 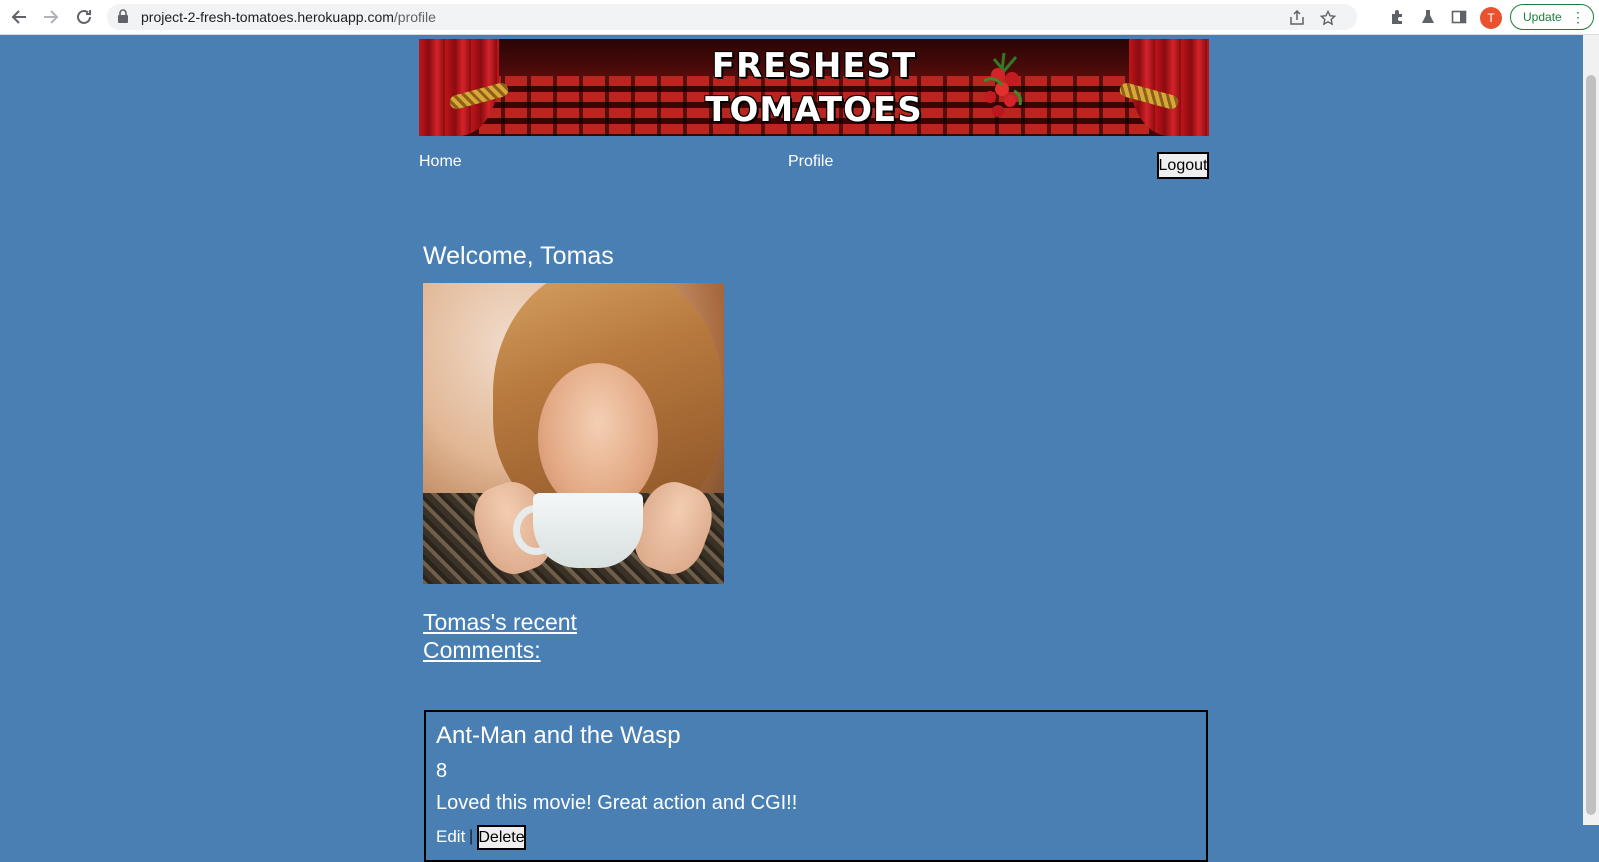 I want to click on reload-icon, so click(x=84, y=17).